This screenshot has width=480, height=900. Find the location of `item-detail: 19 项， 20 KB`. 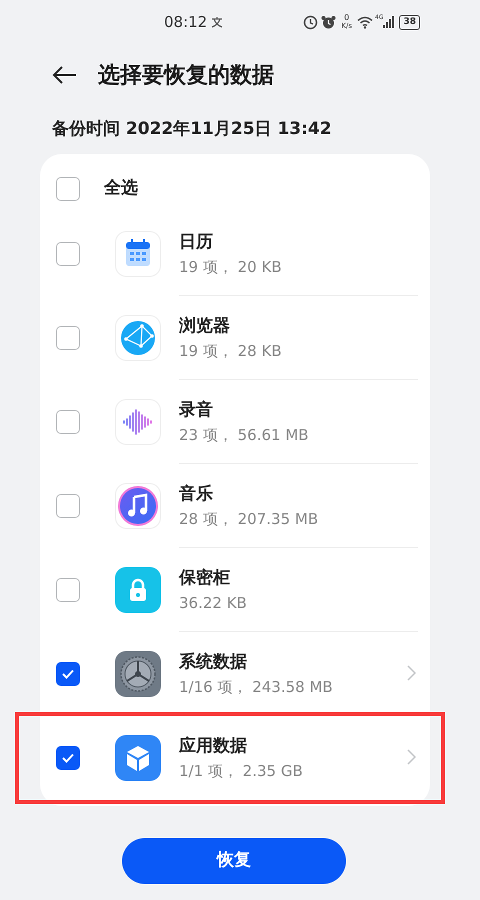

item-detail: 19 项， 20 KB is located at coordinates (230, 267).